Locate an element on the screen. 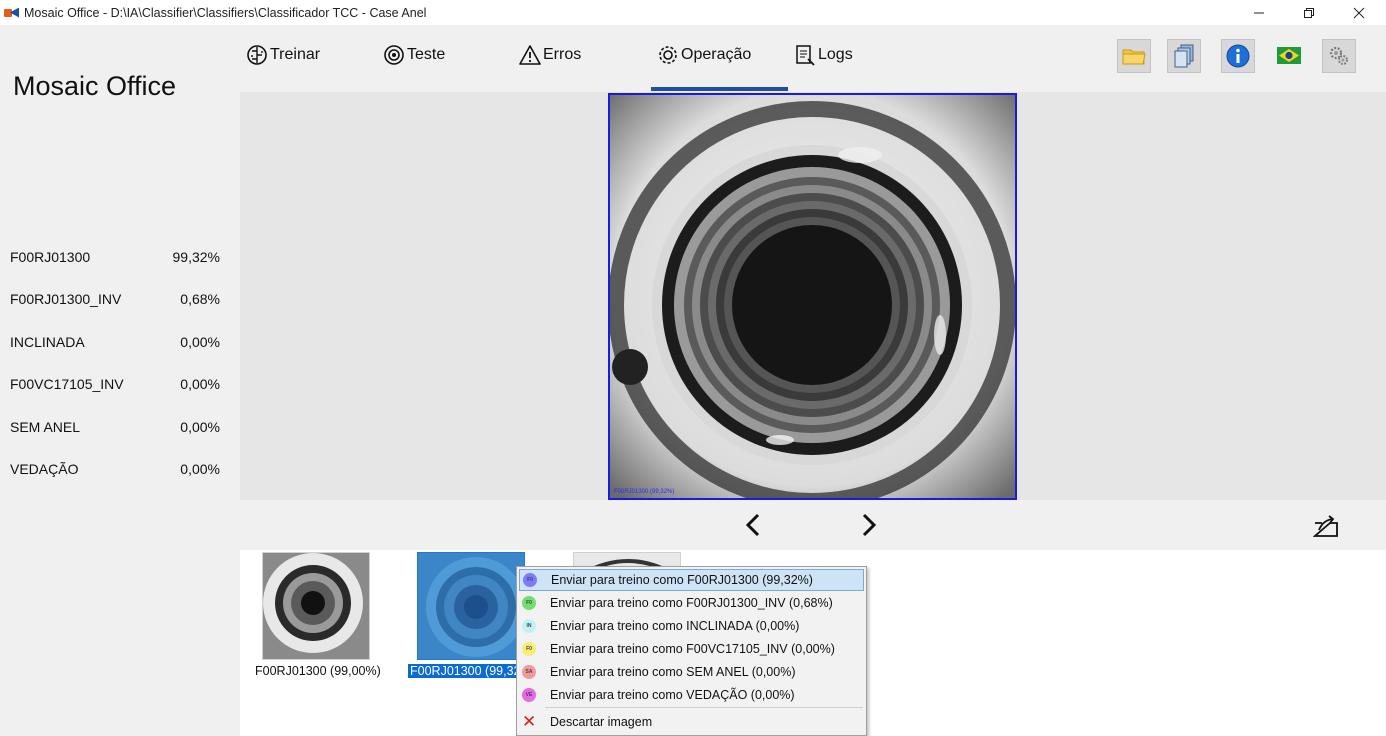  chevron-right-icon is located at coordinates (869, 525).